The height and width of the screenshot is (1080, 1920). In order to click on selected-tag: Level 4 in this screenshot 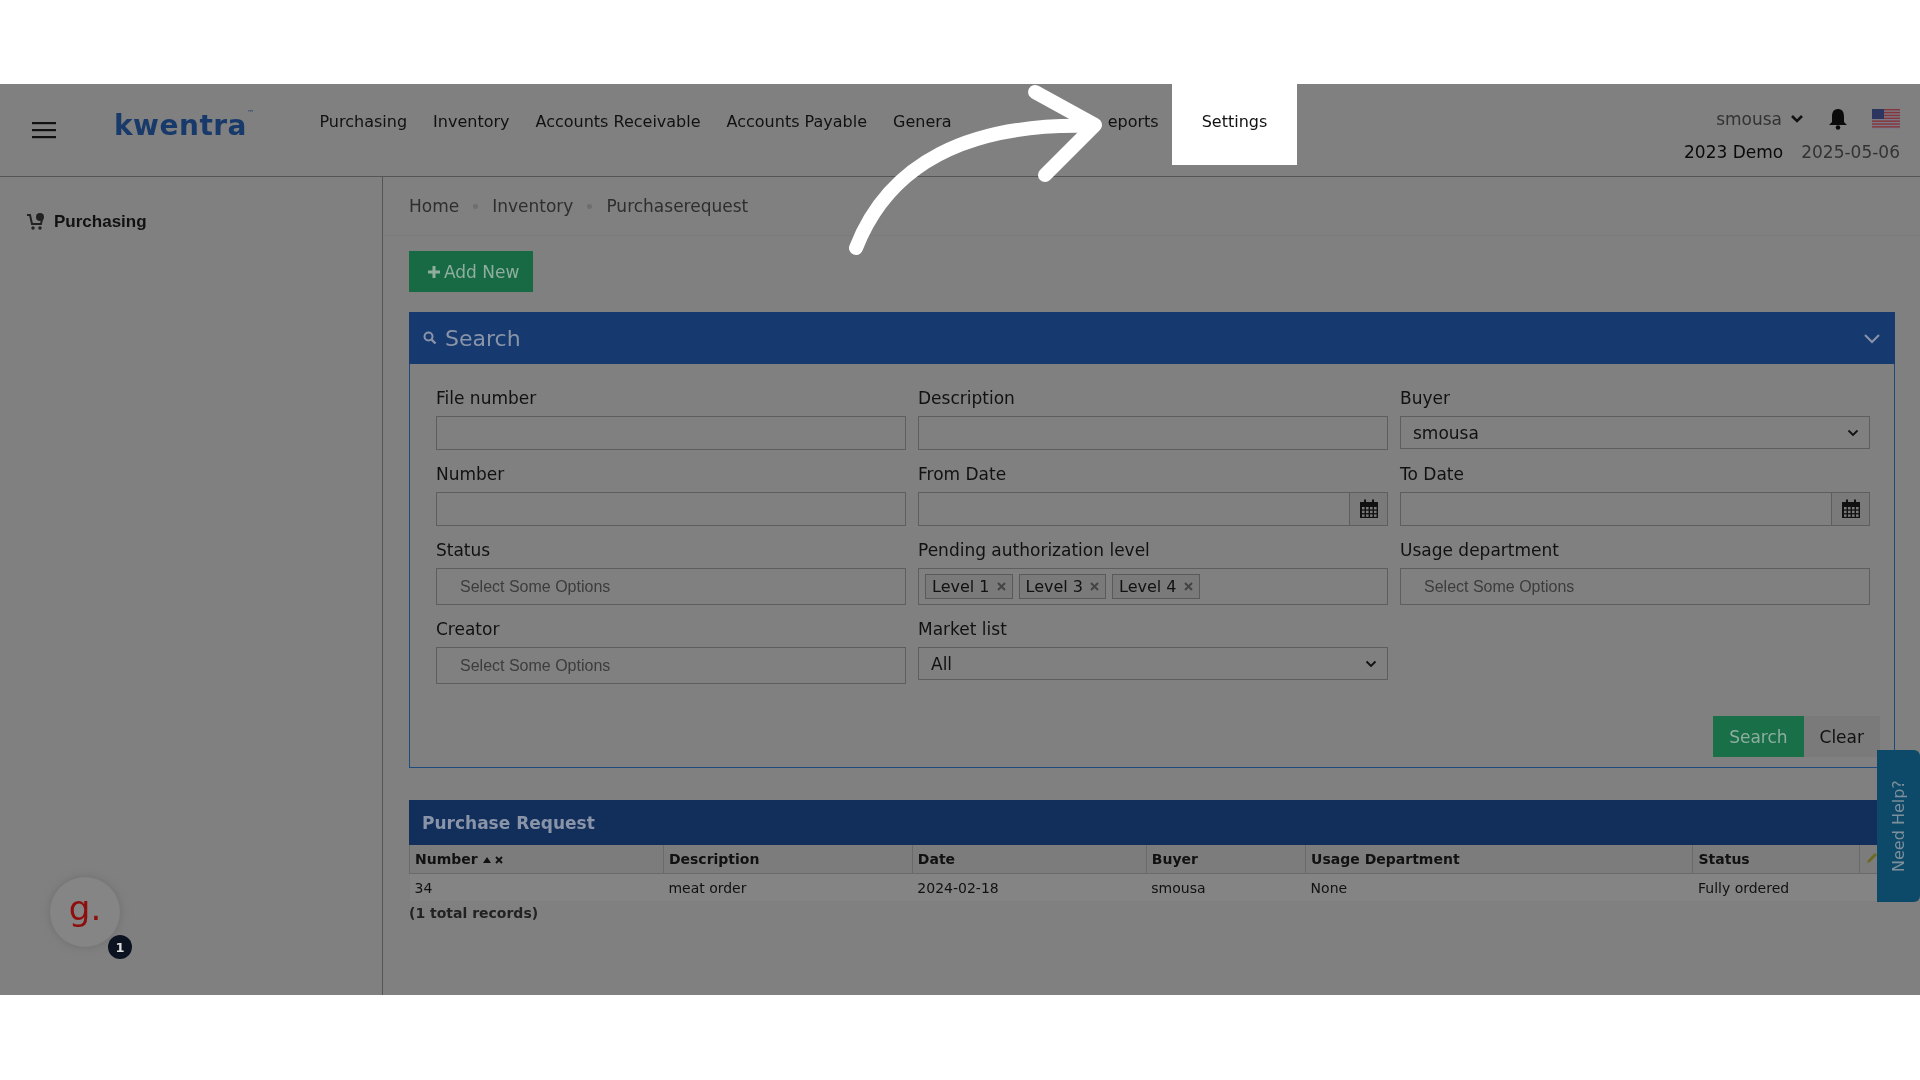, I will do `click(1156, 586)`.